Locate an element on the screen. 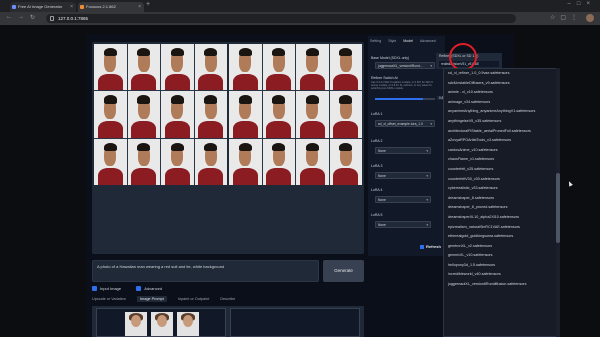 This screenshot has width=600, height=337. dropdown-option: gemtronXL_v2.safetensors is located at coordinates (500, 247).